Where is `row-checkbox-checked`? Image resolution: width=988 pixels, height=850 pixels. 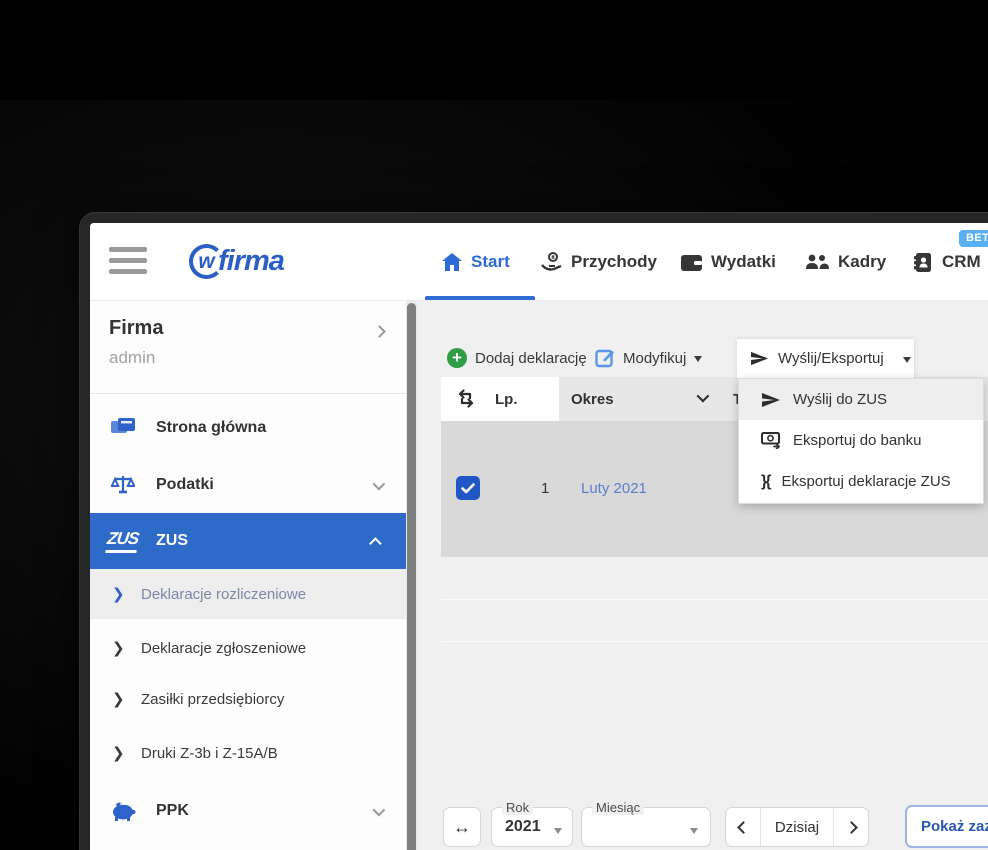
row-checkbox-checked is located at coordinates (468, 488).